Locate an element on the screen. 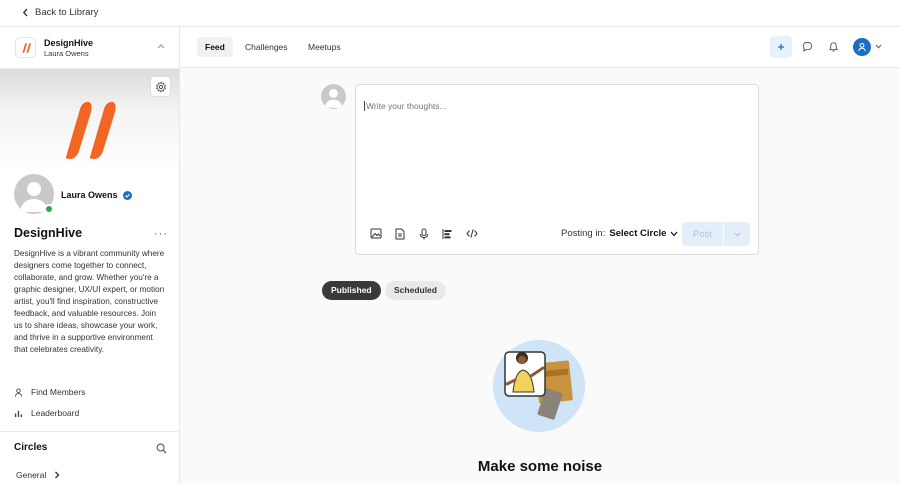 This screenshot has height=484, width=900. user-avatar-button is located at coordinates (862, 47).